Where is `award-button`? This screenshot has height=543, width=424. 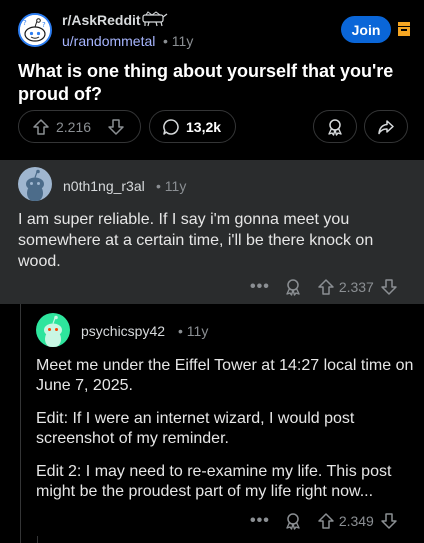
award-button is located at coordinates (335, 126).